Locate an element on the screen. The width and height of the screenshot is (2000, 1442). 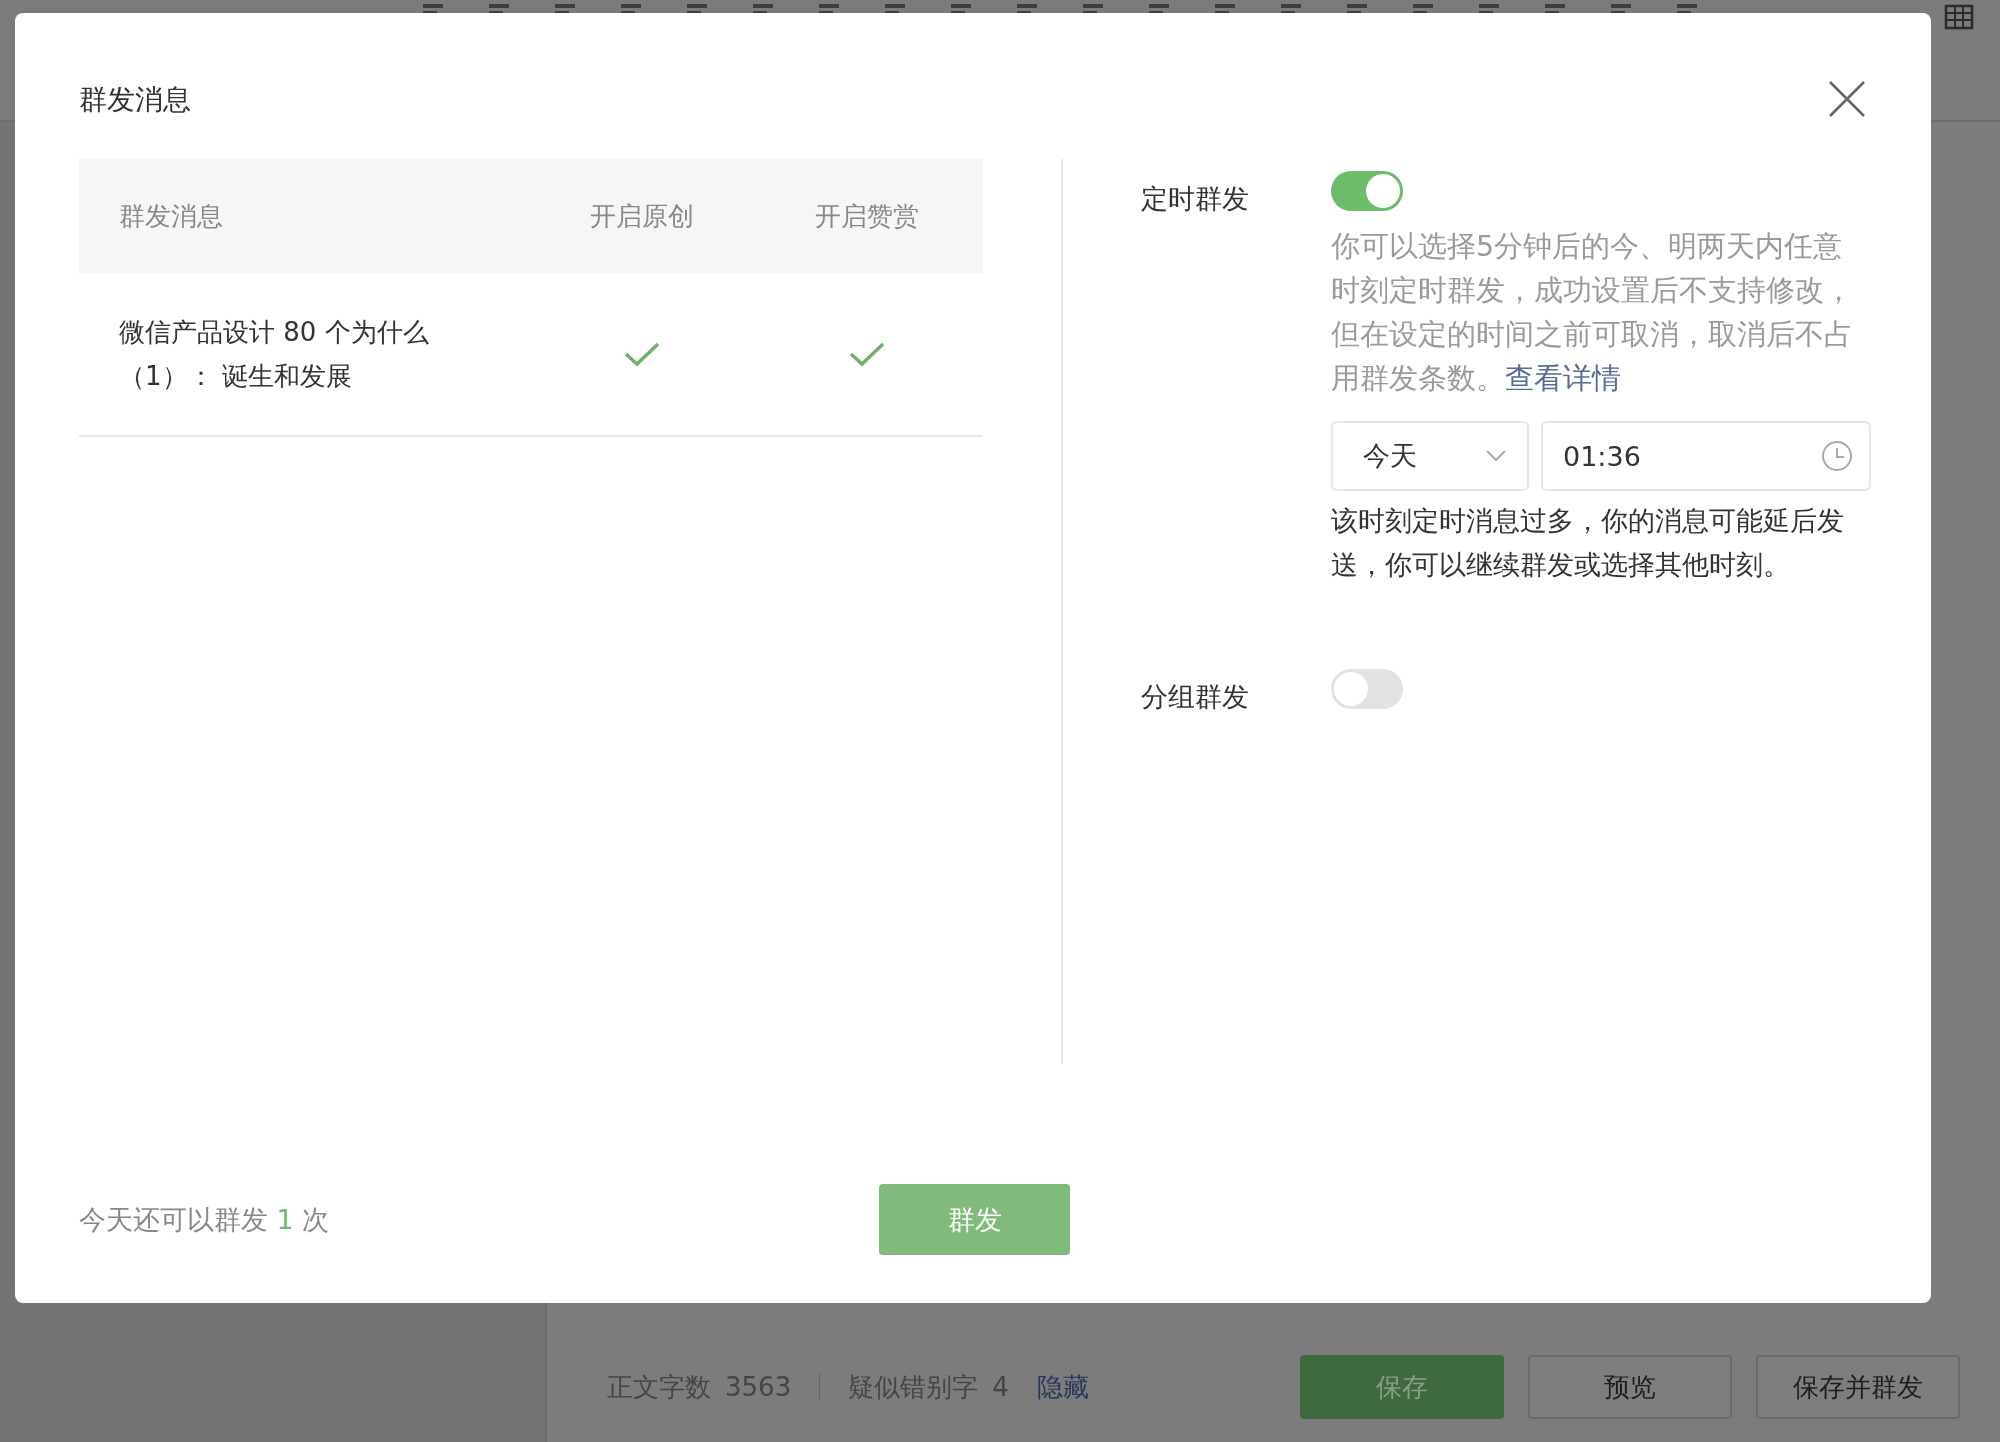
save-button: 保存 is located at coordinates (1402, 1387).